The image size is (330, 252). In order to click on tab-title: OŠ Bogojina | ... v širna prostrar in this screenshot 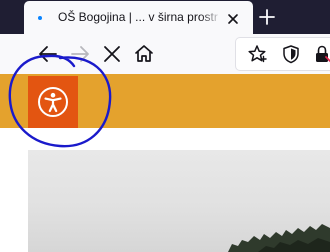, I will do `click(138, 17)`.